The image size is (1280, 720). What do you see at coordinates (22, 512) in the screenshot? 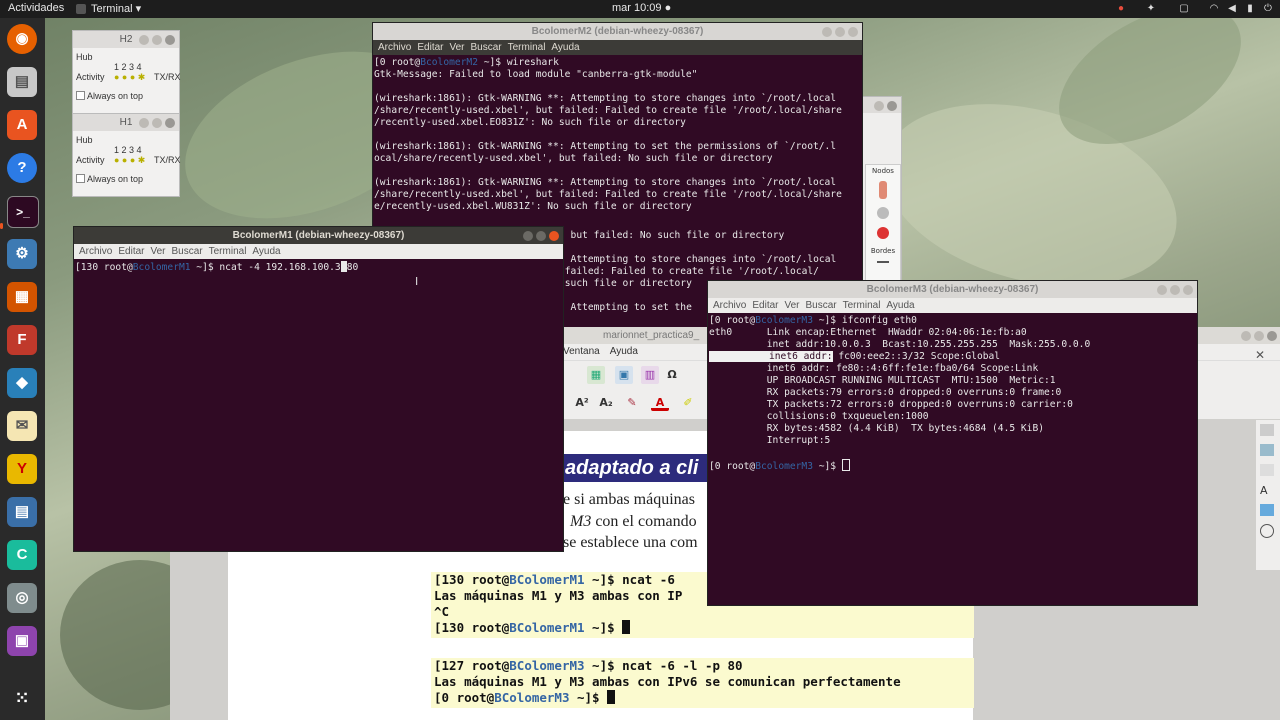
I see `writer-icon: ▤` at bounding box center [22, 512].